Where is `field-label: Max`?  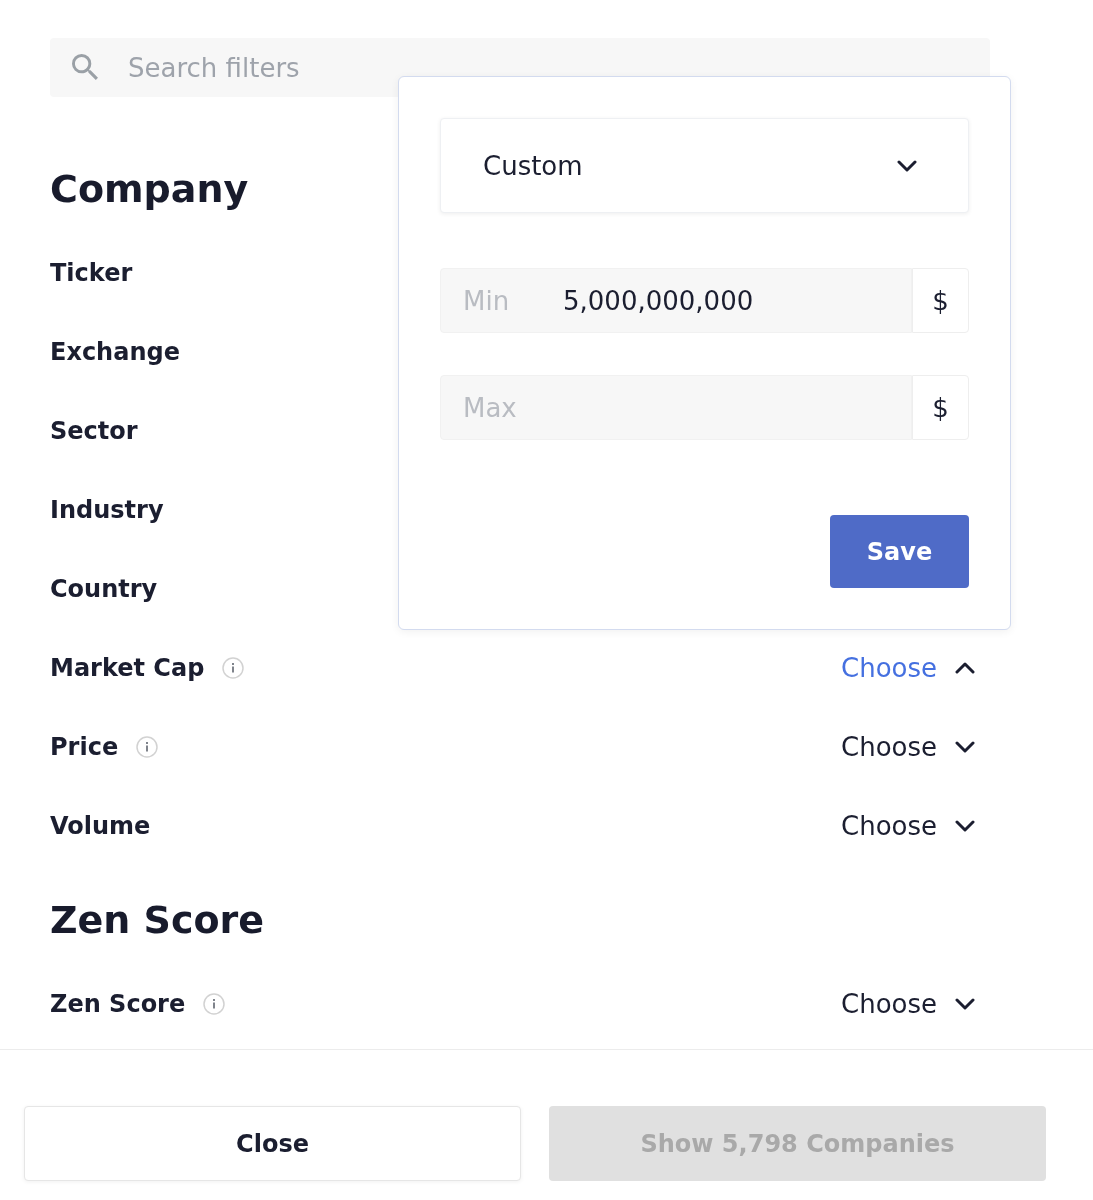 field-label: Max is located at coordinates (490, 407).